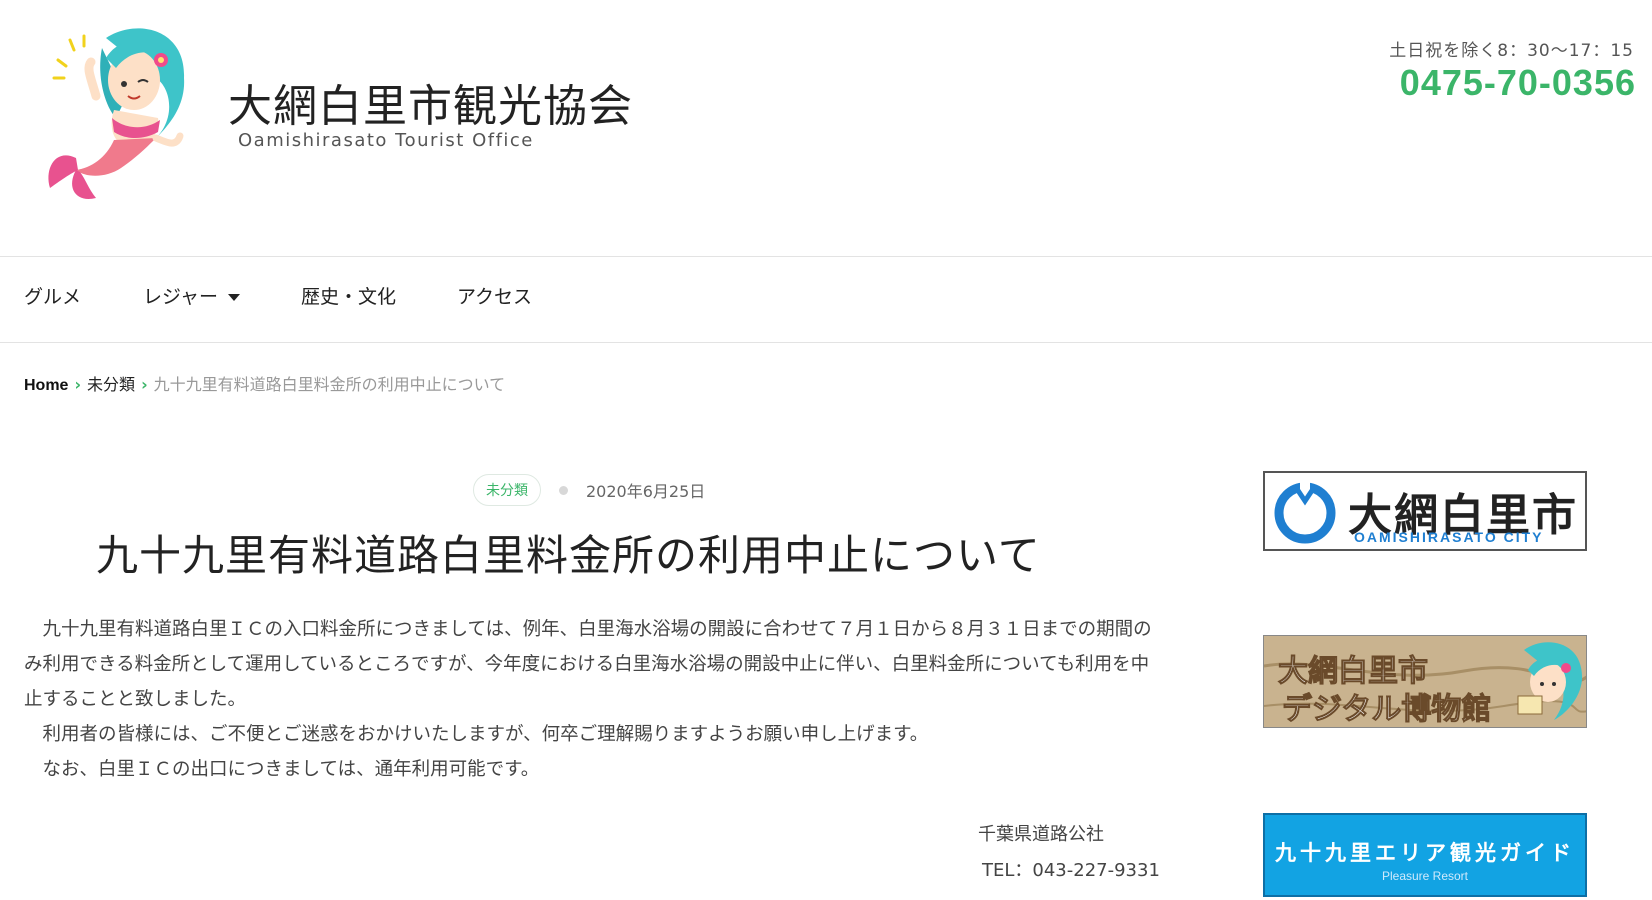  I want to click on banner3-title: 九十九里エリア観光ガイド, so click(1425, 853).